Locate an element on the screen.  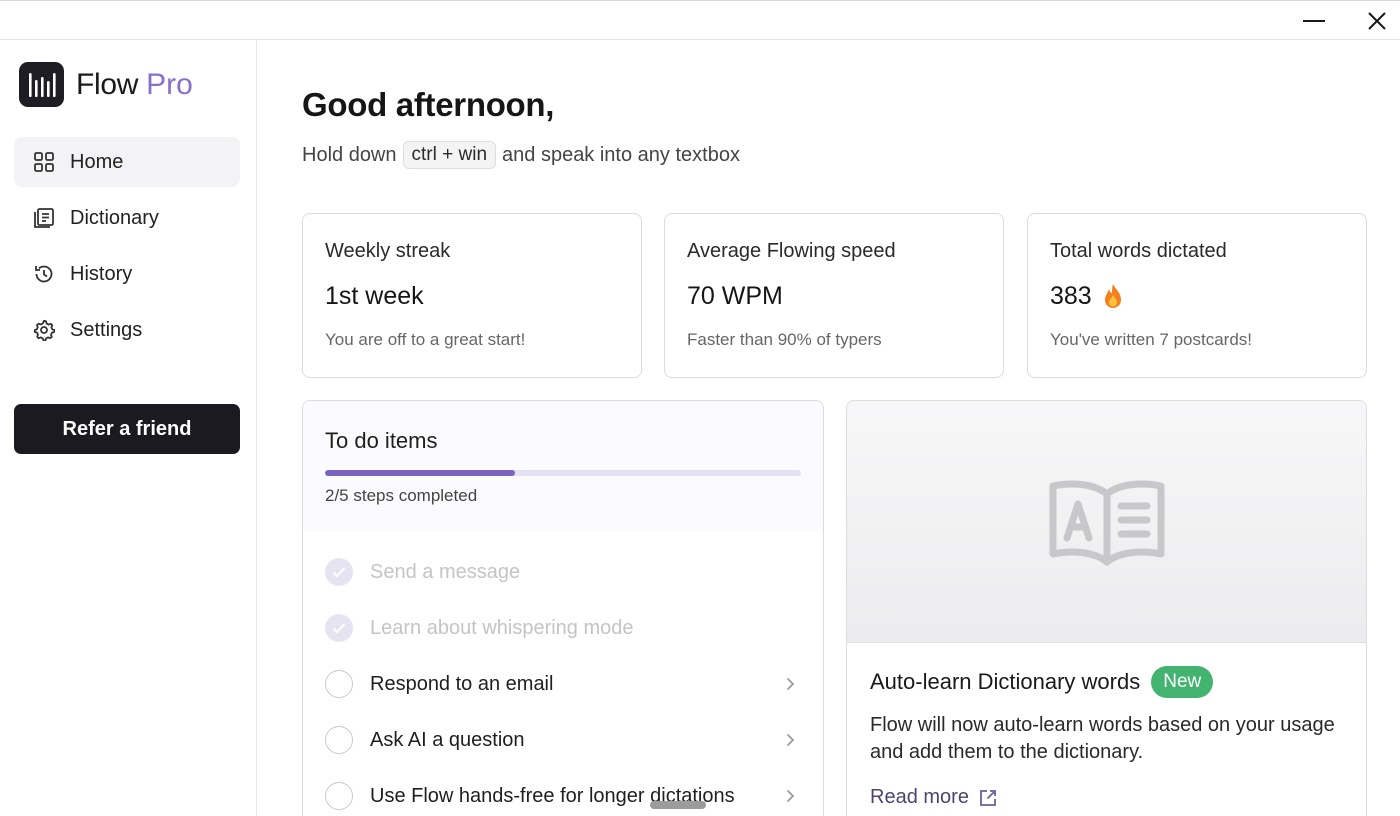
book-icon is located at coordinates (1107, 520).